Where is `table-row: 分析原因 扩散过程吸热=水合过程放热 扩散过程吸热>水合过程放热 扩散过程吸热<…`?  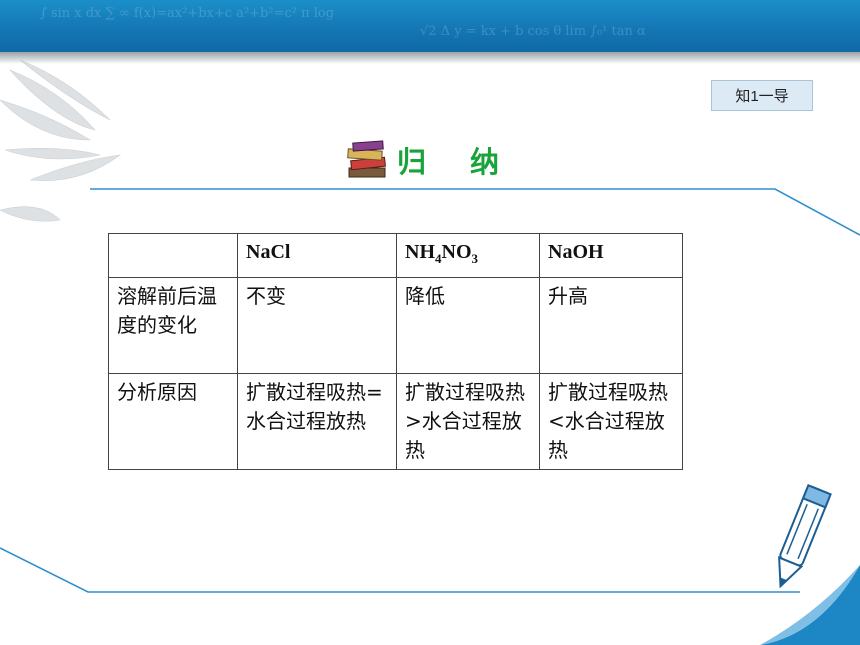 table-row: 分析原因 扩散过程吸热=水合过程放热 扩散过程吸热>水合过程放热 扩散过程吸热<… is located at coordinates (395, 421).